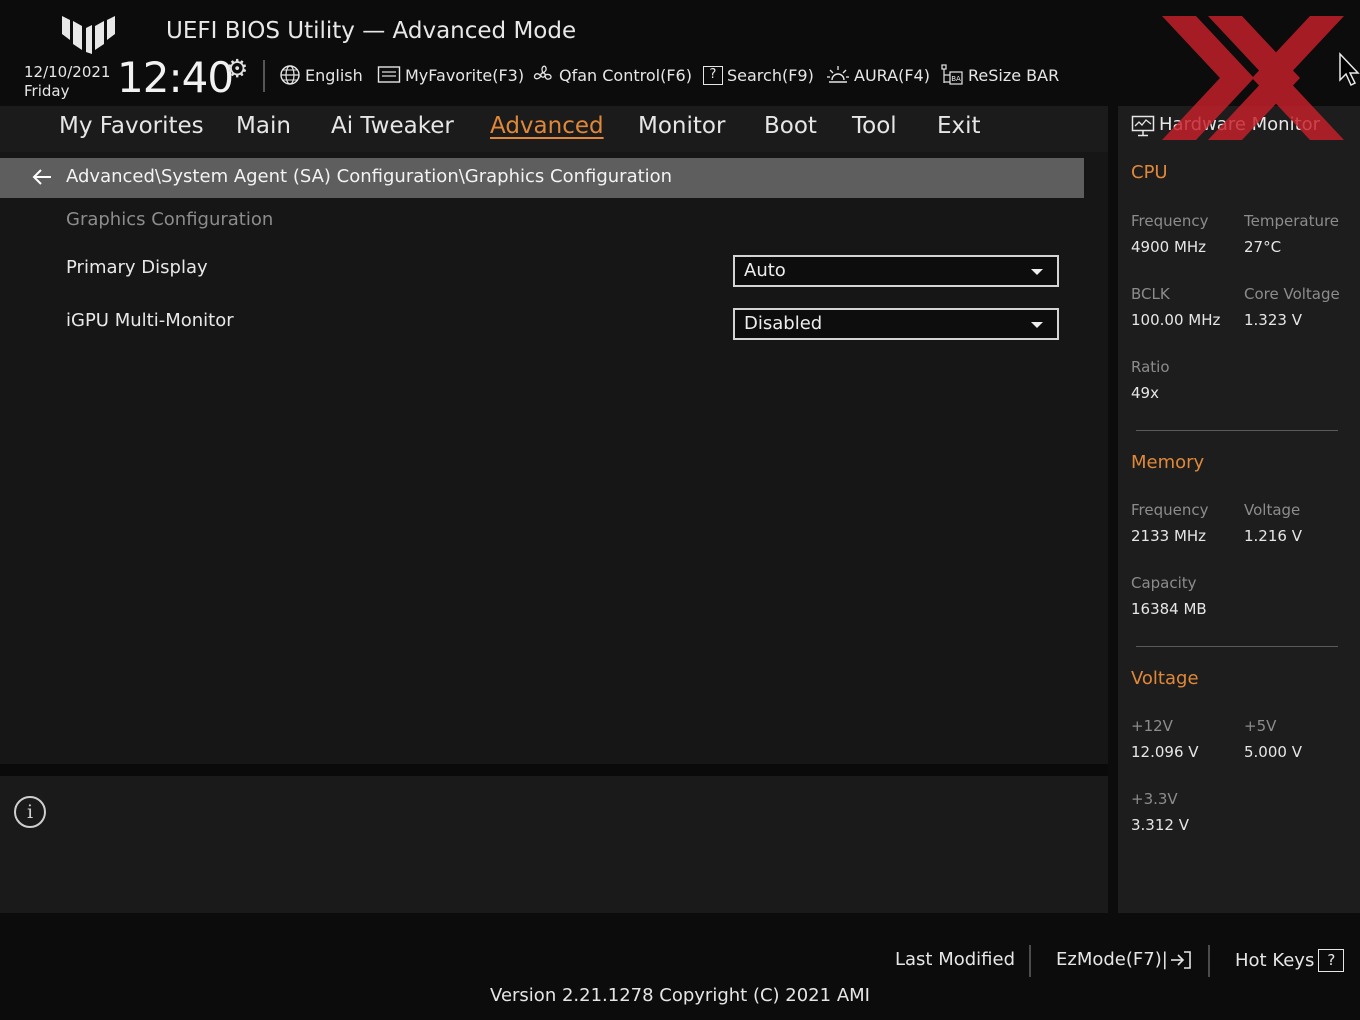  Describe the element at coordinates (30, 812) in the screenshot. I see `info-icon: i` at that location.